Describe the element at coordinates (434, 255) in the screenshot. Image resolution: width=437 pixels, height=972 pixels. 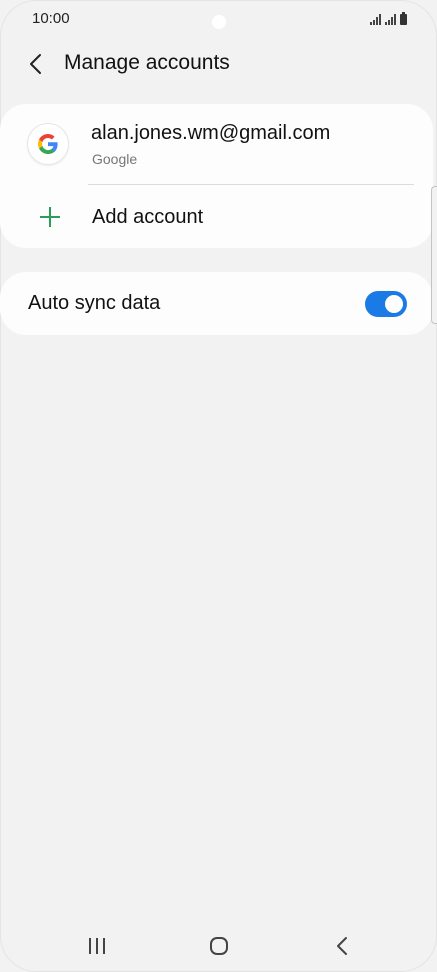
I see `scroll-indicator` at that location.